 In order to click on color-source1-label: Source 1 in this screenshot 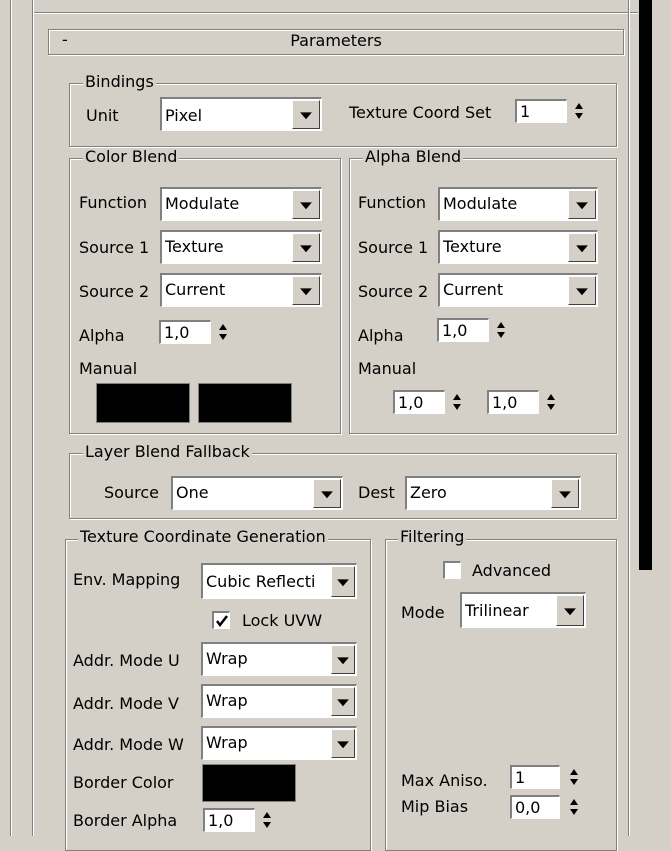, I will do `click(114, 247)`.